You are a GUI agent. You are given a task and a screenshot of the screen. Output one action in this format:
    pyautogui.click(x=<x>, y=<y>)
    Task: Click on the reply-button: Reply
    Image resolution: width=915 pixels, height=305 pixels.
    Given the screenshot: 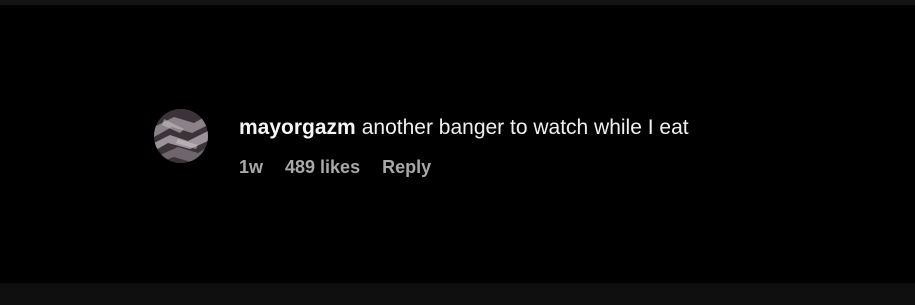 What is the action you would take?
    pyautogui.click(x=406, y=167)
    